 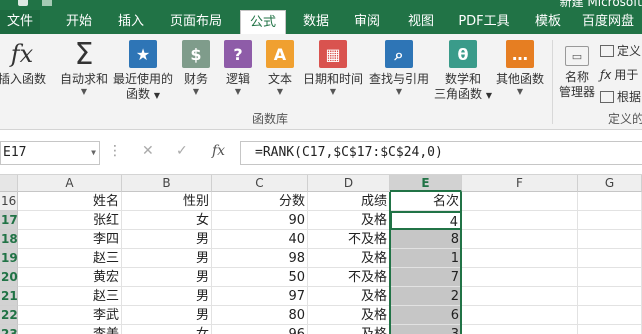 What do you see at coordinates (196, 22) in the screenshot?
I see `tab-page-layout: 页面布局` at bounding box center [196, 22].